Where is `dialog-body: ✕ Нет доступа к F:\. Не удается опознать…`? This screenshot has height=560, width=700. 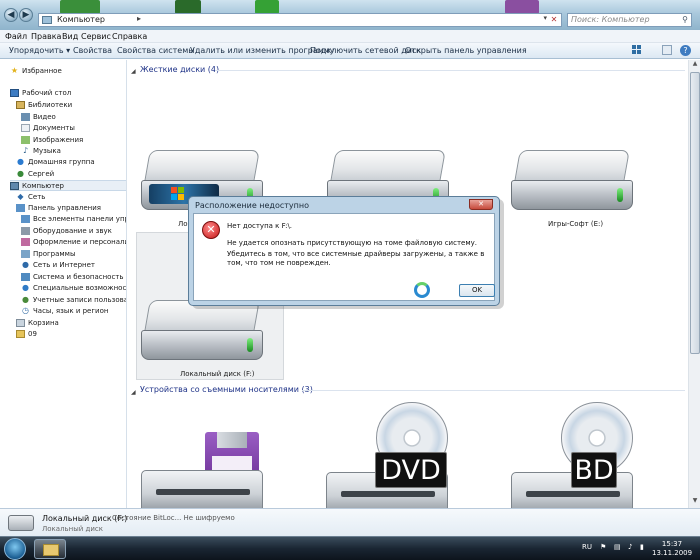
dialog-body: ✕ Нет доступа к F:\. Не удается опознать… is located at coordinates (344, 257).